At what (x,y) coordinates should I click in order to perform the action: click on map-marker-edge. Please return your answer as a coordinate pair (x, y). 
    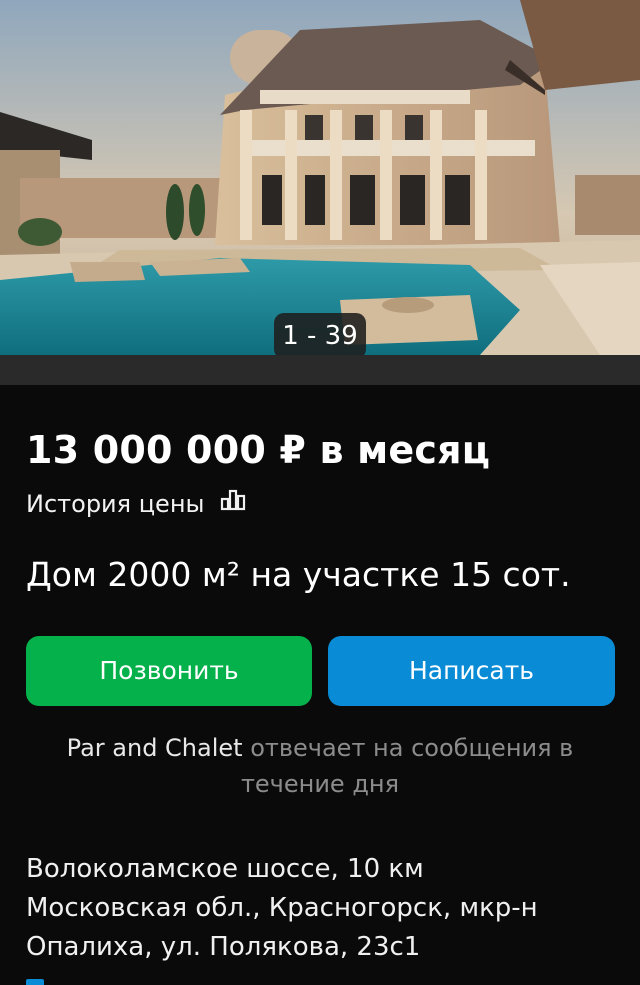
    Looking at the image, I should click on (35, 982).